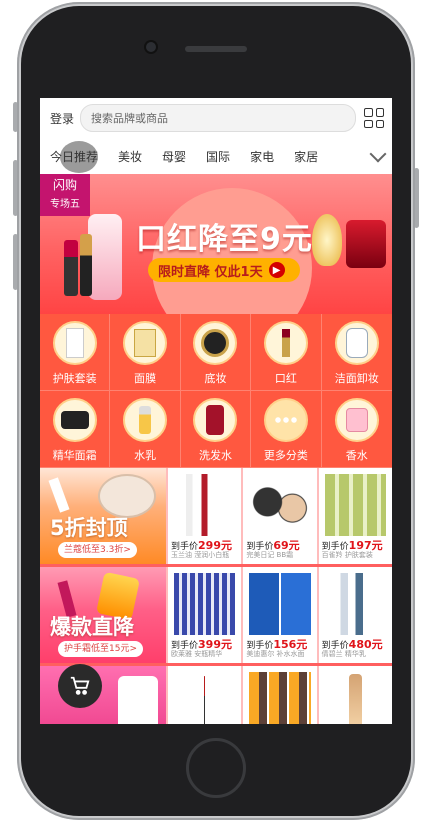 The image size is (432, 822). Describe the element at coordinates (92, 627) in the screenshot. I see `promo-title: 爆款直降` at that location.